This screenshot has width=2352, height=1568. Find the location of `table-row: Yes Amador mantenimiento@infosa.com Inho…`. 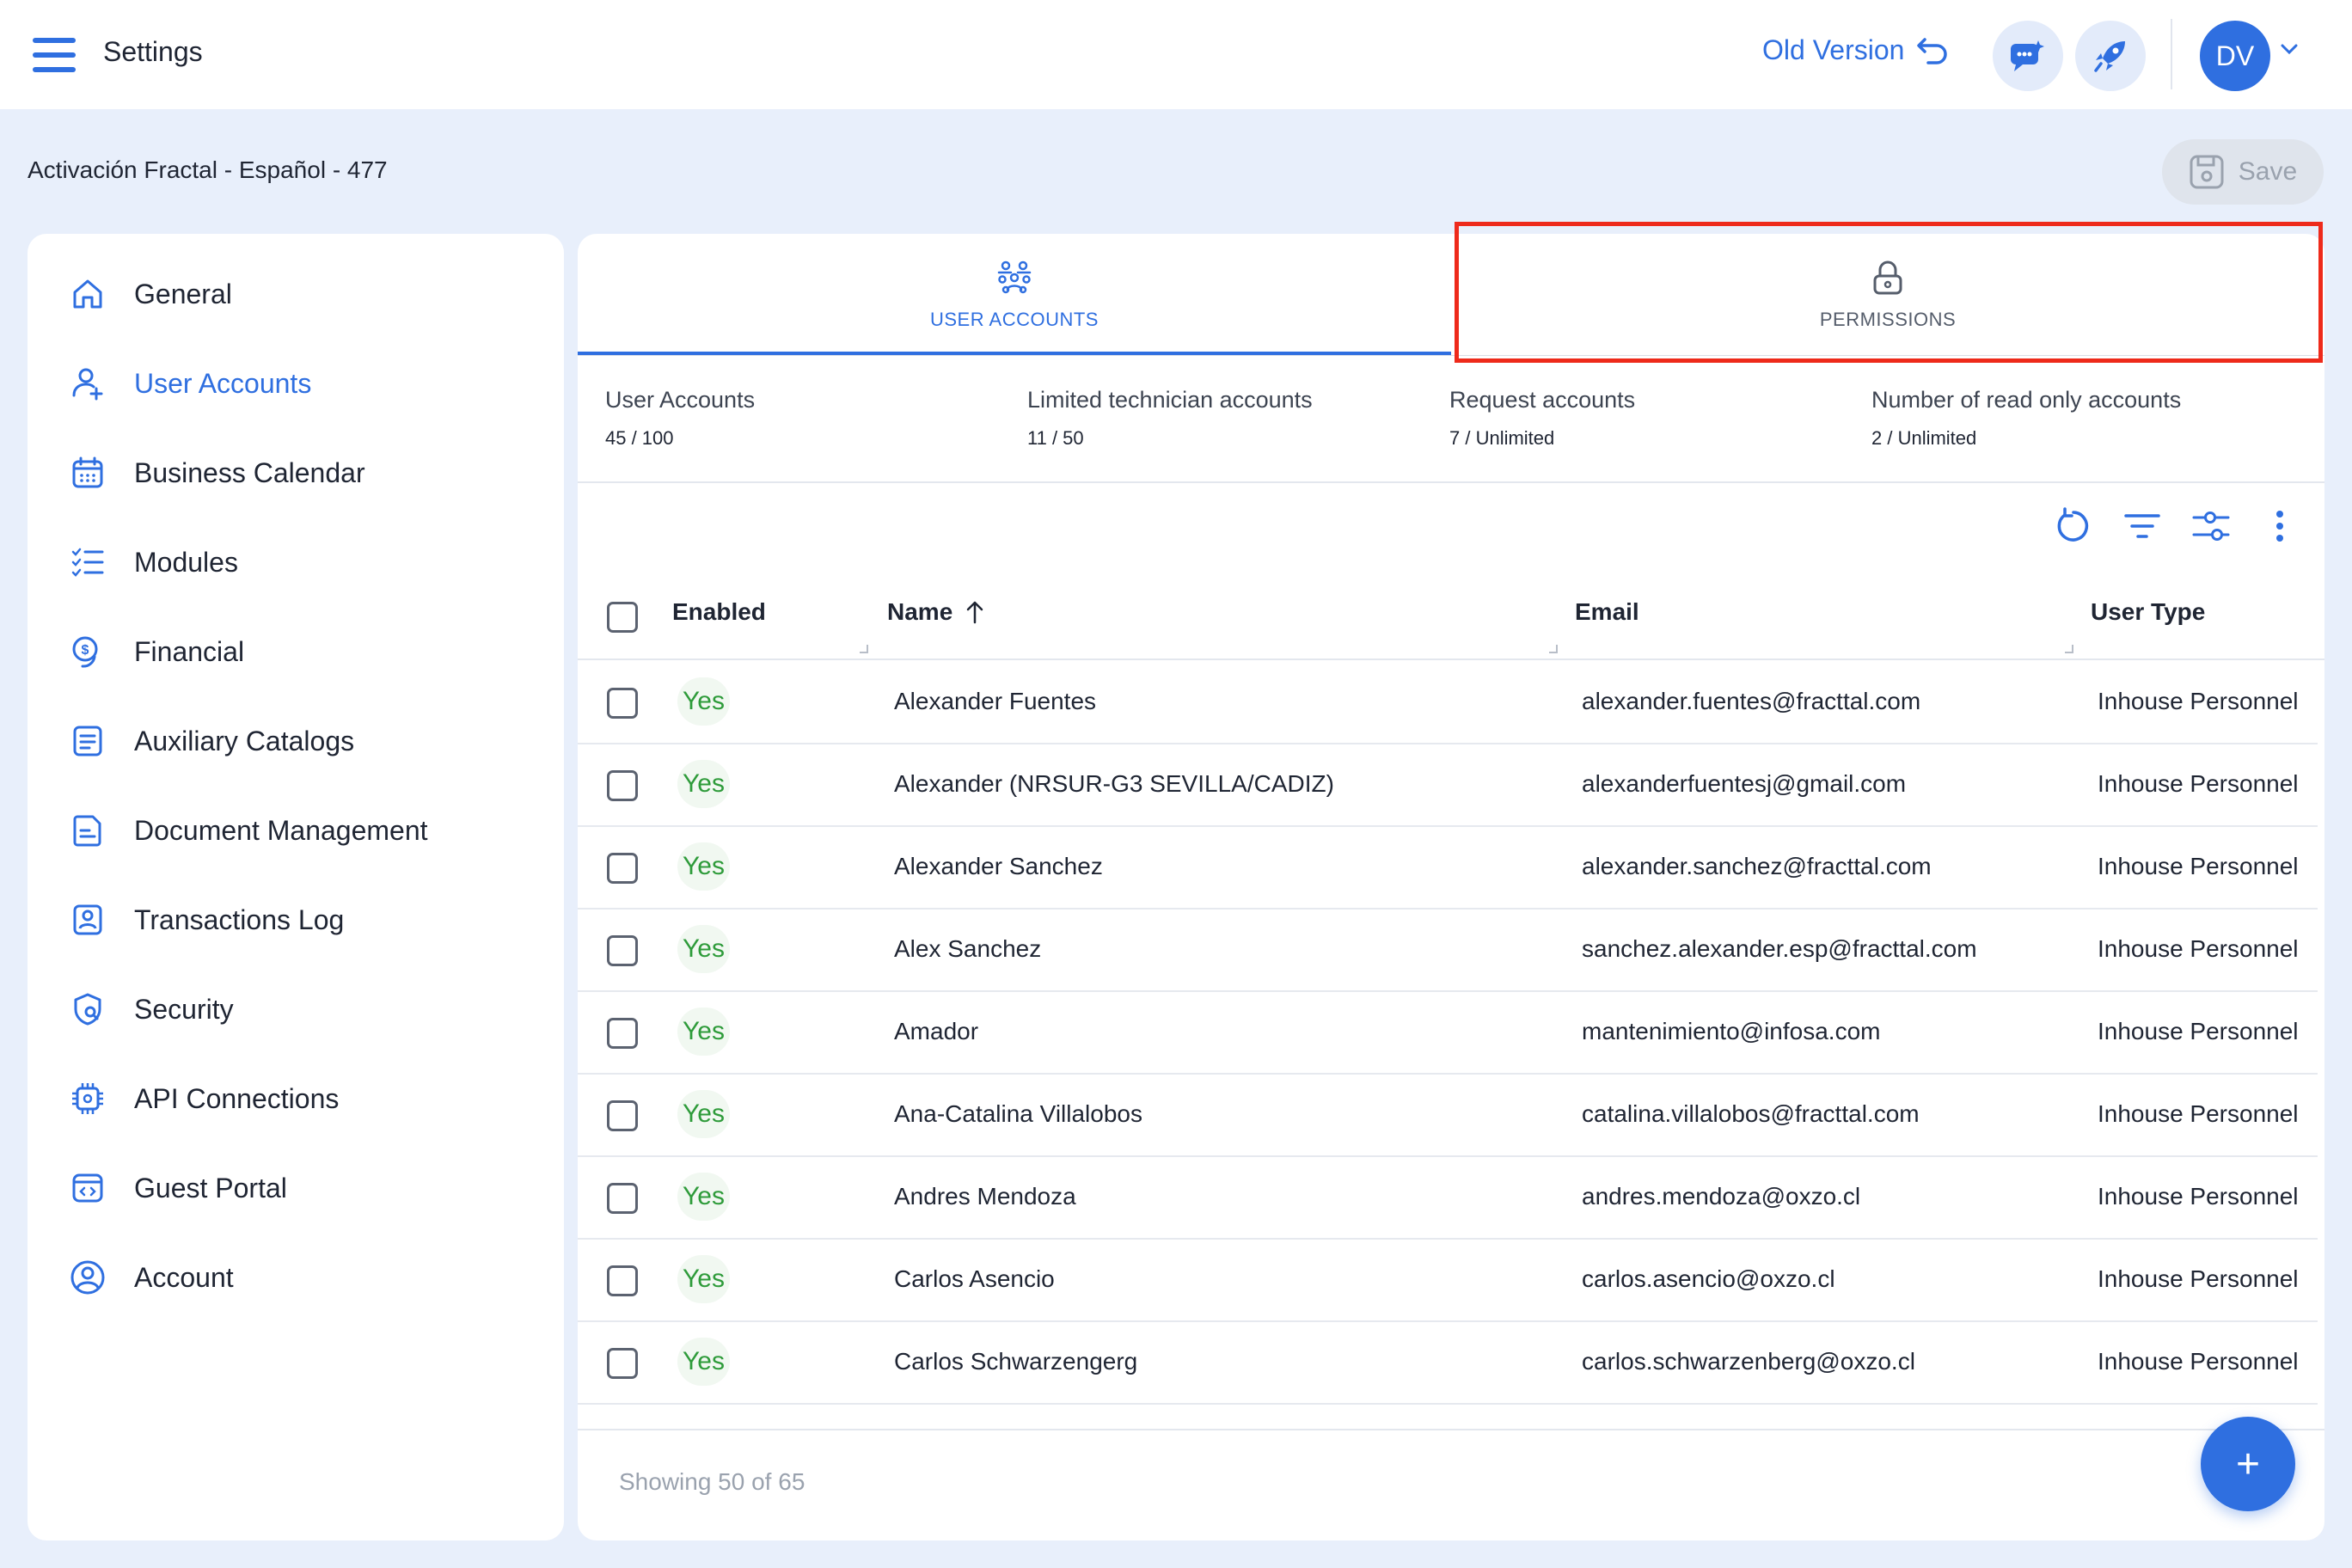

table-row: Yes Amador mantenimiento@infosa.com Inho… is located at coordinates (1448, 1033).